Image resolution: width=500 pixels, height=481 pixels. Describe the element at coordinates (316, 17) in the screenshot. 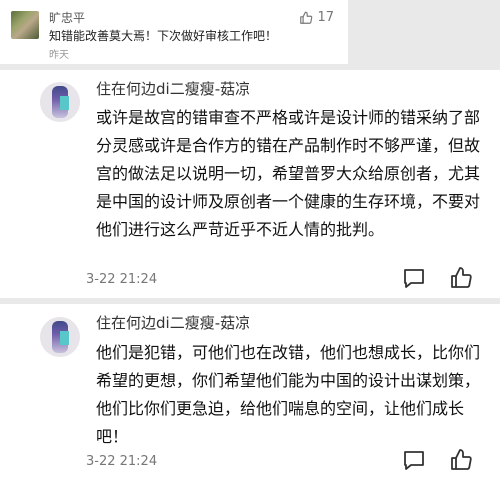

I see `like-button: 17` at that location.